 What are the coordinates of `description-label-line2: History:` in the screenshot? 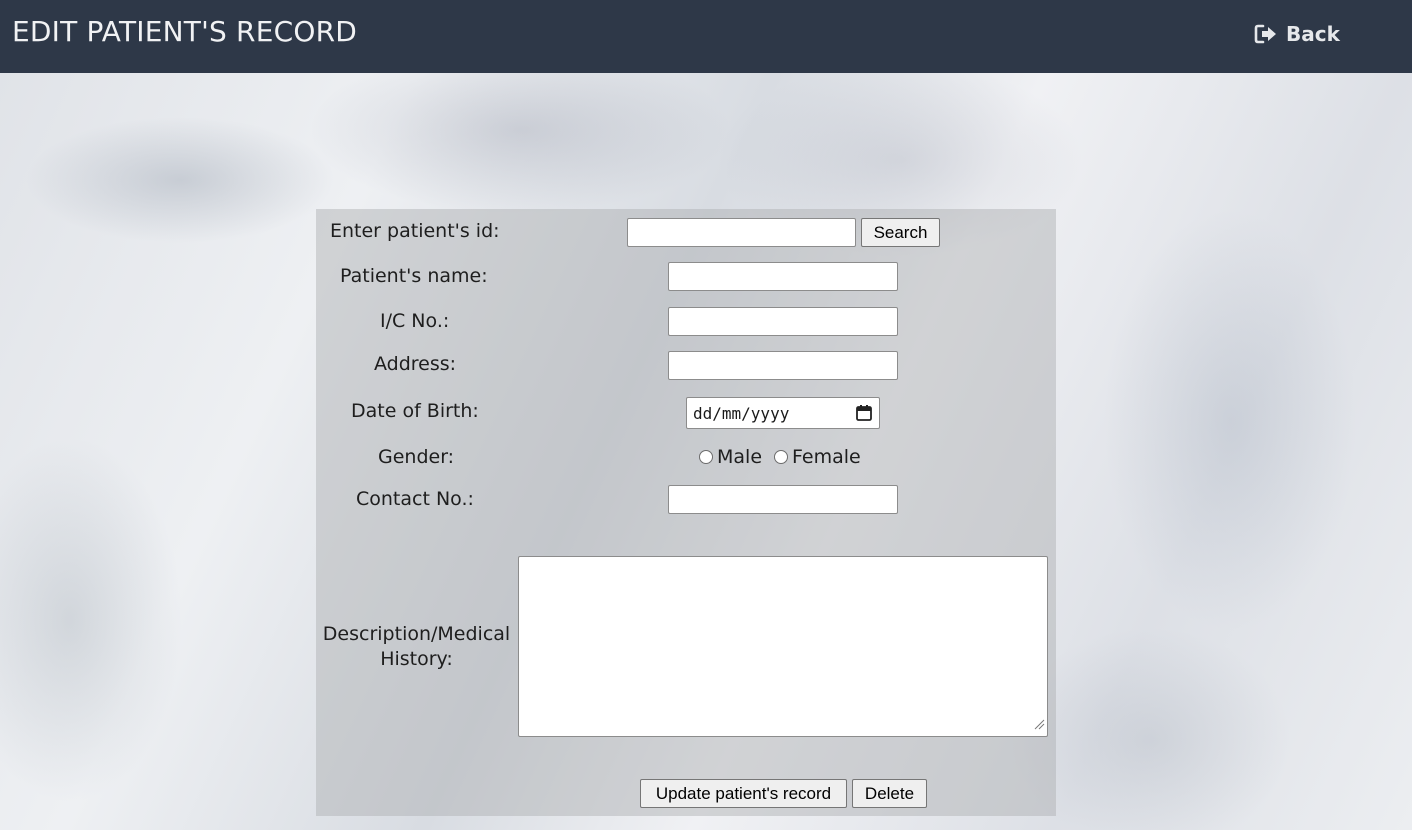 It's located at (416, 659).